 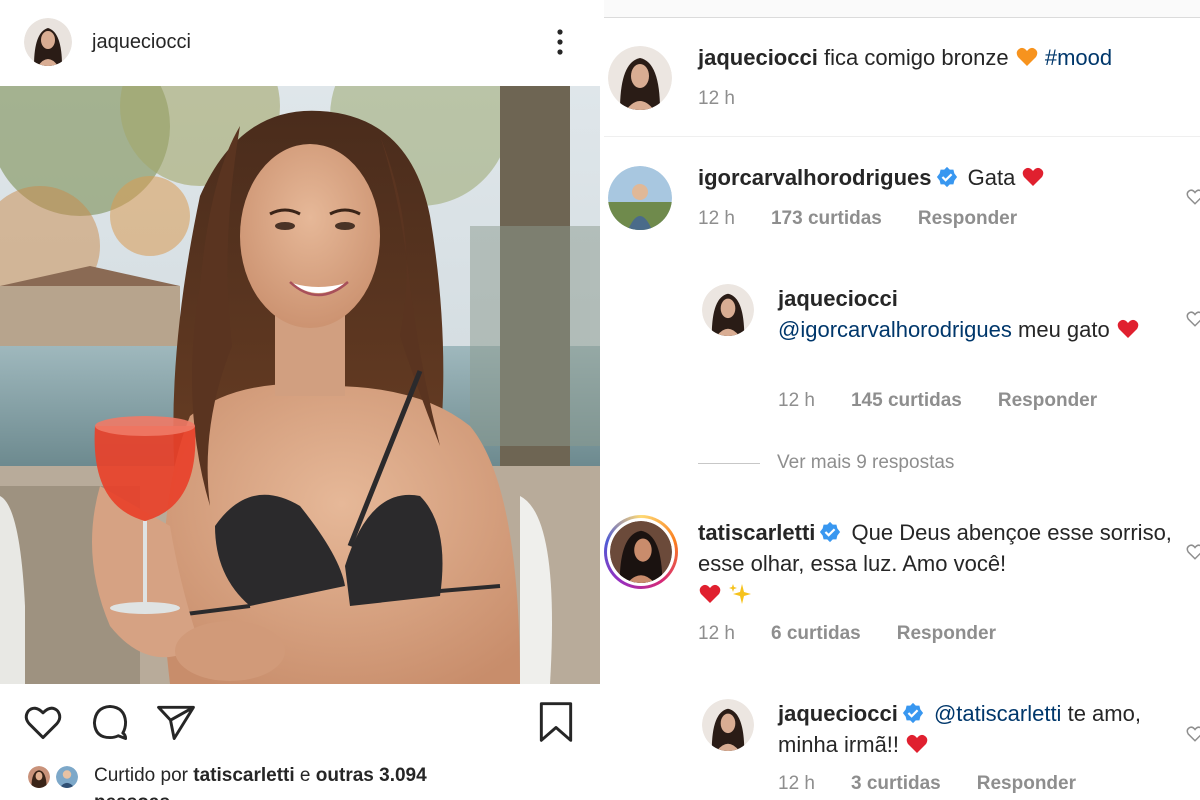 What do you see at coordinates (1078, 57) in the screenshot?
I see `caption-hashtag-link: #mood` at bounding box center [1078, 57].